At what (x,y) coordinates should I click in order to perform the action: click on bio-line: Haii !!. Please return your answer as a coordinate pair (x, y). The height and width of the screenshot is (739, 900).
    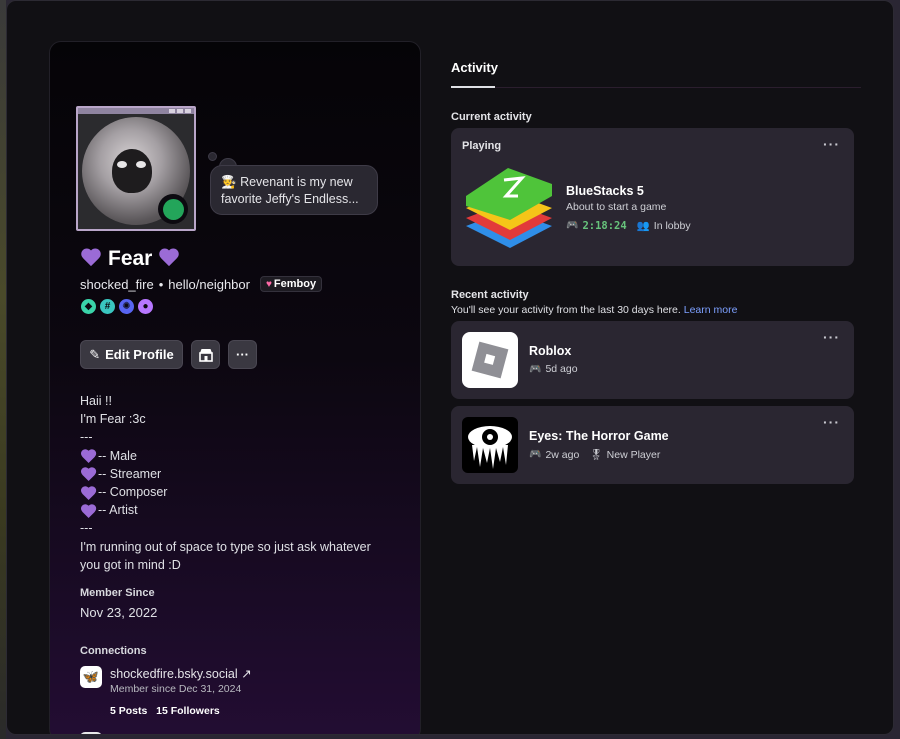
    Looking at the image, I should click on (96, 401).